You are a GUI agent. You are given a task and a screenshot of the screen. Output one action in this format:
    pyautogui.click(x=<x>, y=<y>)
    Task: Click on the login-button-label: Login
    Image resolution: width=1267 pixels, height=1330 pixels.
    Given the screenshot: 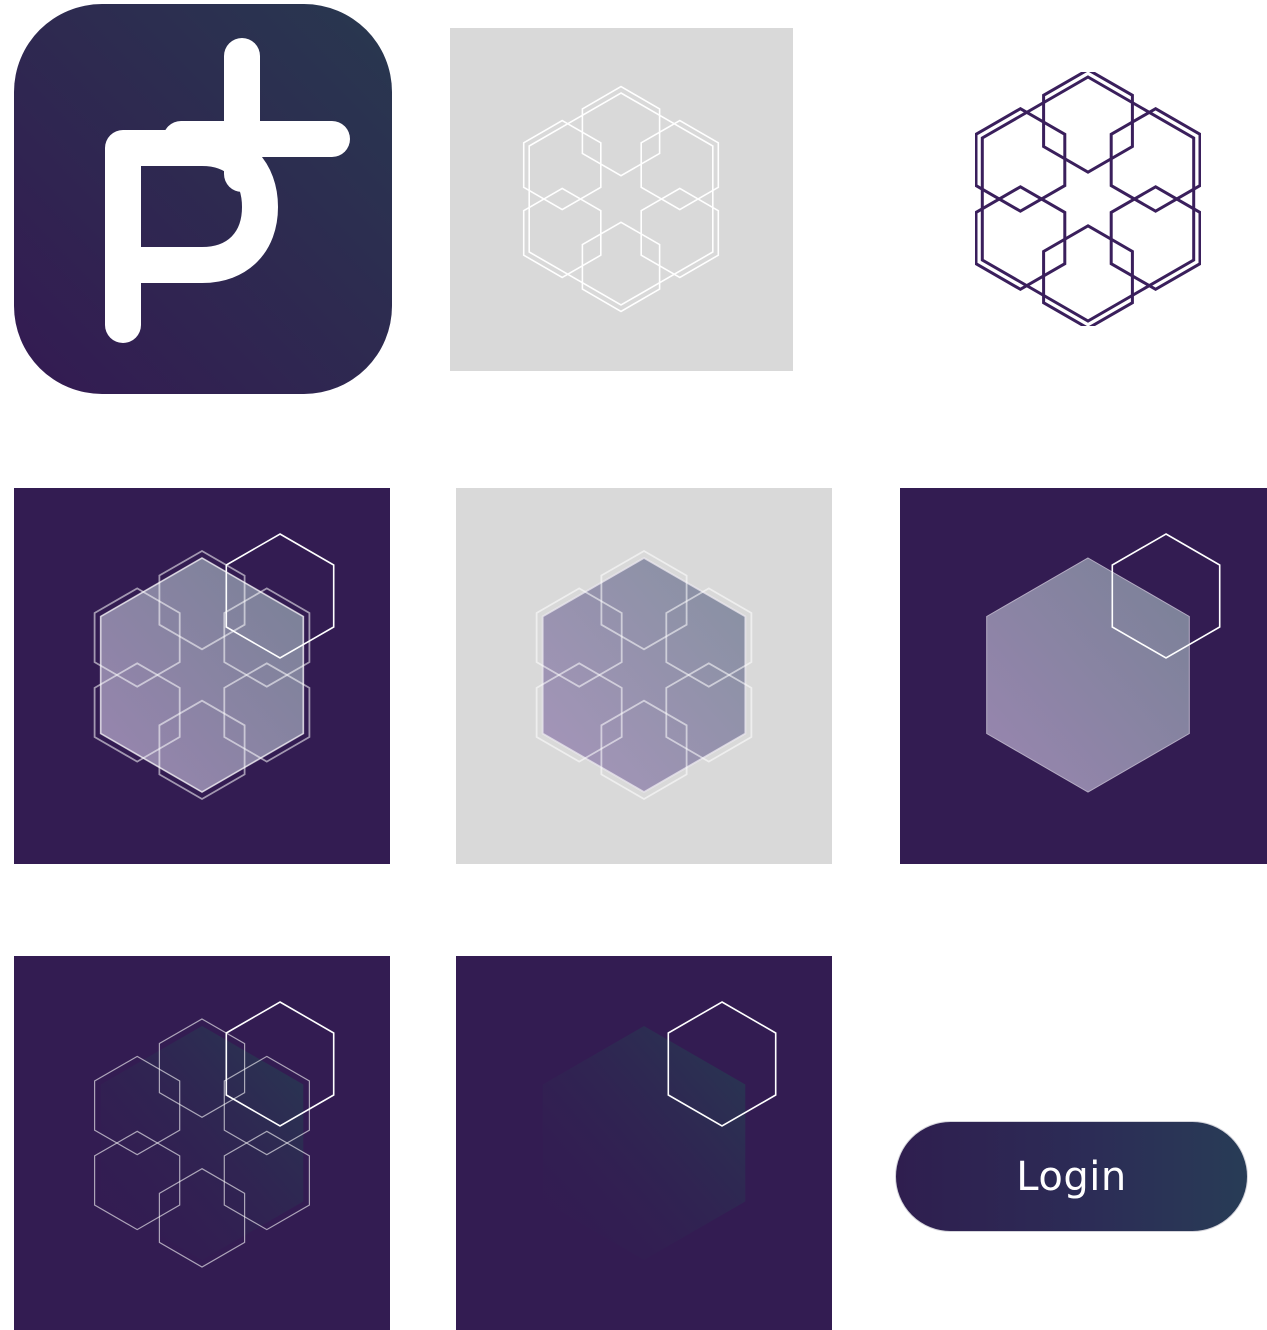 What is the action you would take?
    pyautogui.click(x=1071, y=1176)
    